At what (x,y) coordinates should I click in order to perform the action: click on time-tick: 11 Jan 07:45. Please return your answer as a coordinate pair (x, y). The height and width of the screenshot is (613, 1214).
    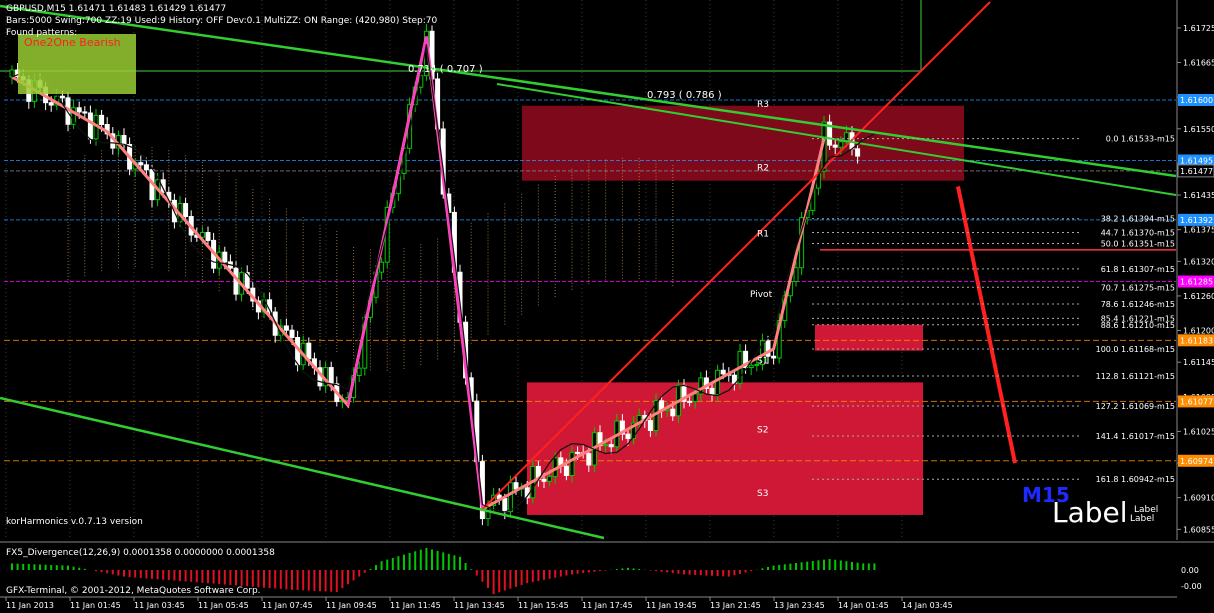
    Looking at the image, I should click on (287, 605).